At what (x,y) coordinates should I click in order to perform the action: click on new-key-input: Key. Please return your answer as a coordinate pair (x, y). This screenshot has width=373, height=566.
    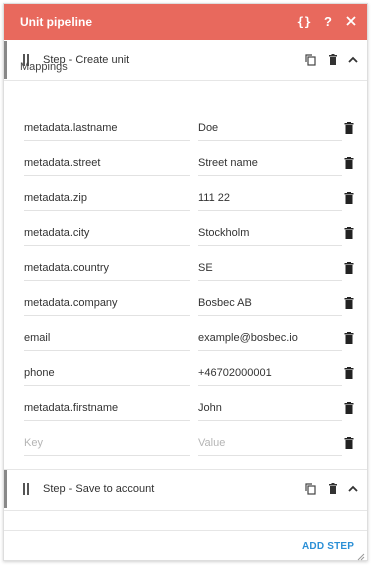
    Looking at the image, I should click on (107, 442).